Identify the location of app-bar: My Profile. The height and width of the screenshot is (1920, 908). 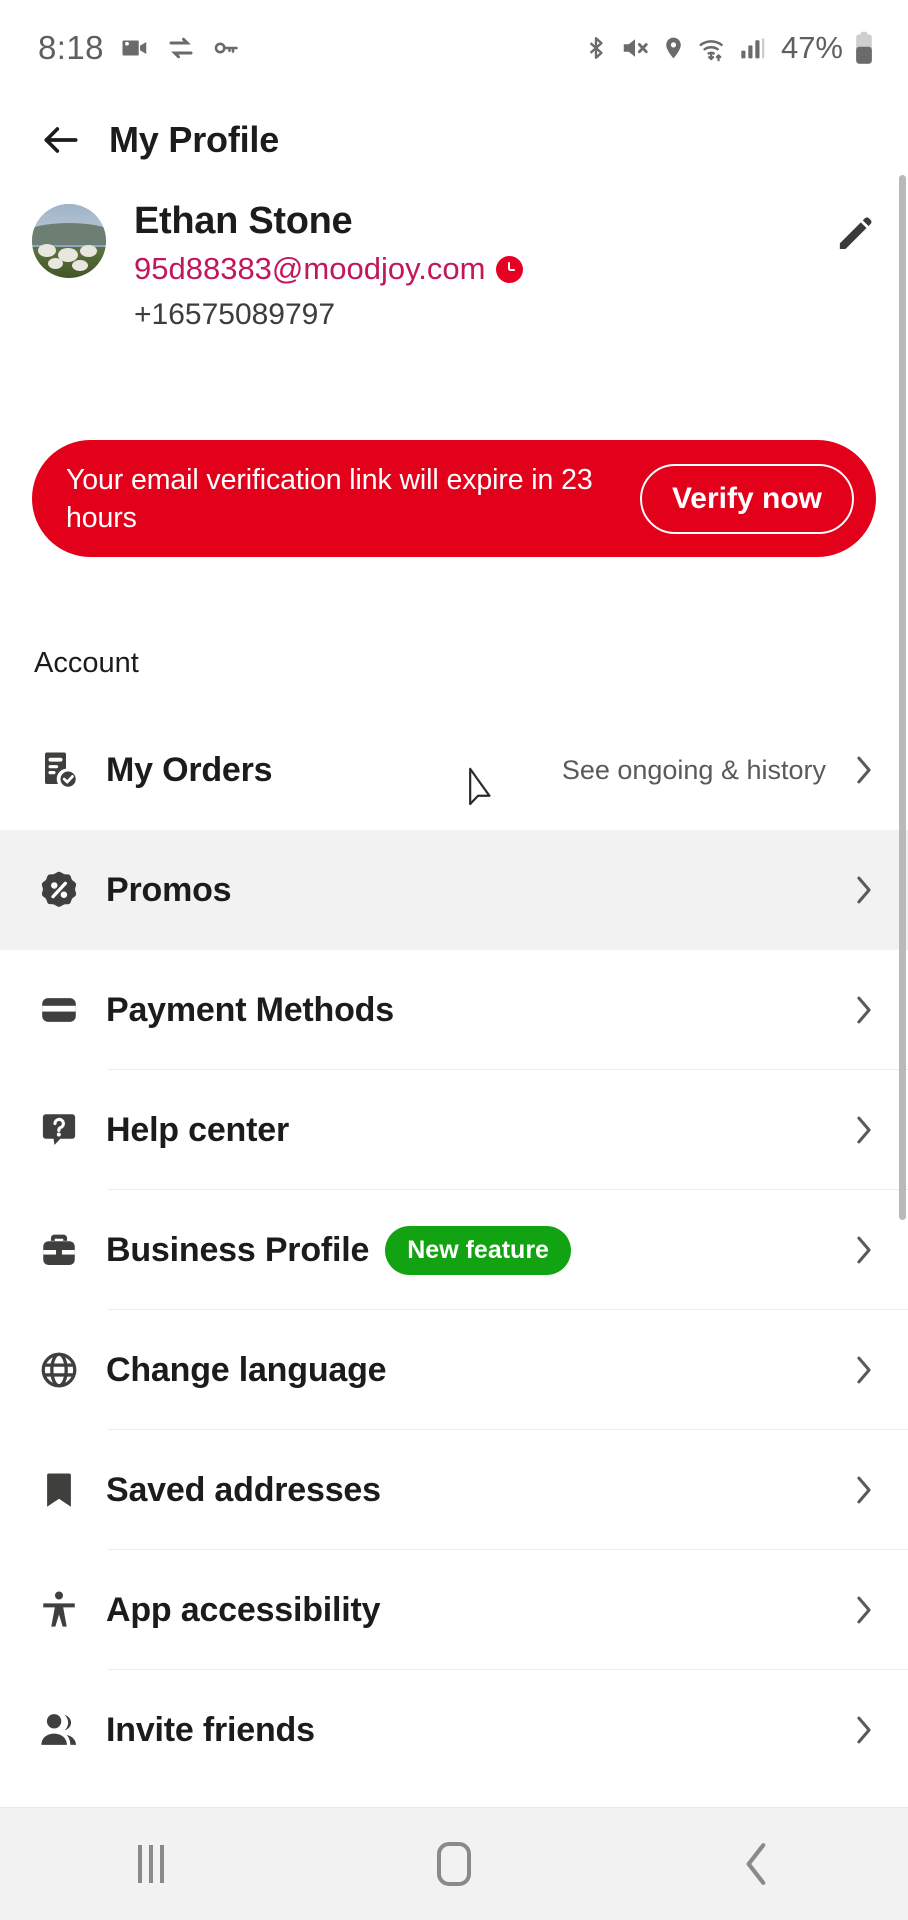
(454, 140).